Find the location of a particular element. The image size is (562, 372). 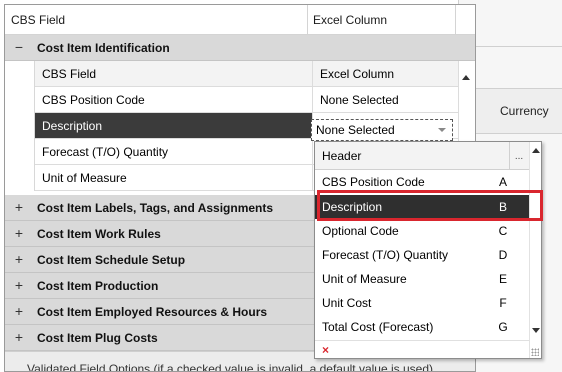

column-header-excel-column: Excel Column is located at coordinates (380, 20).